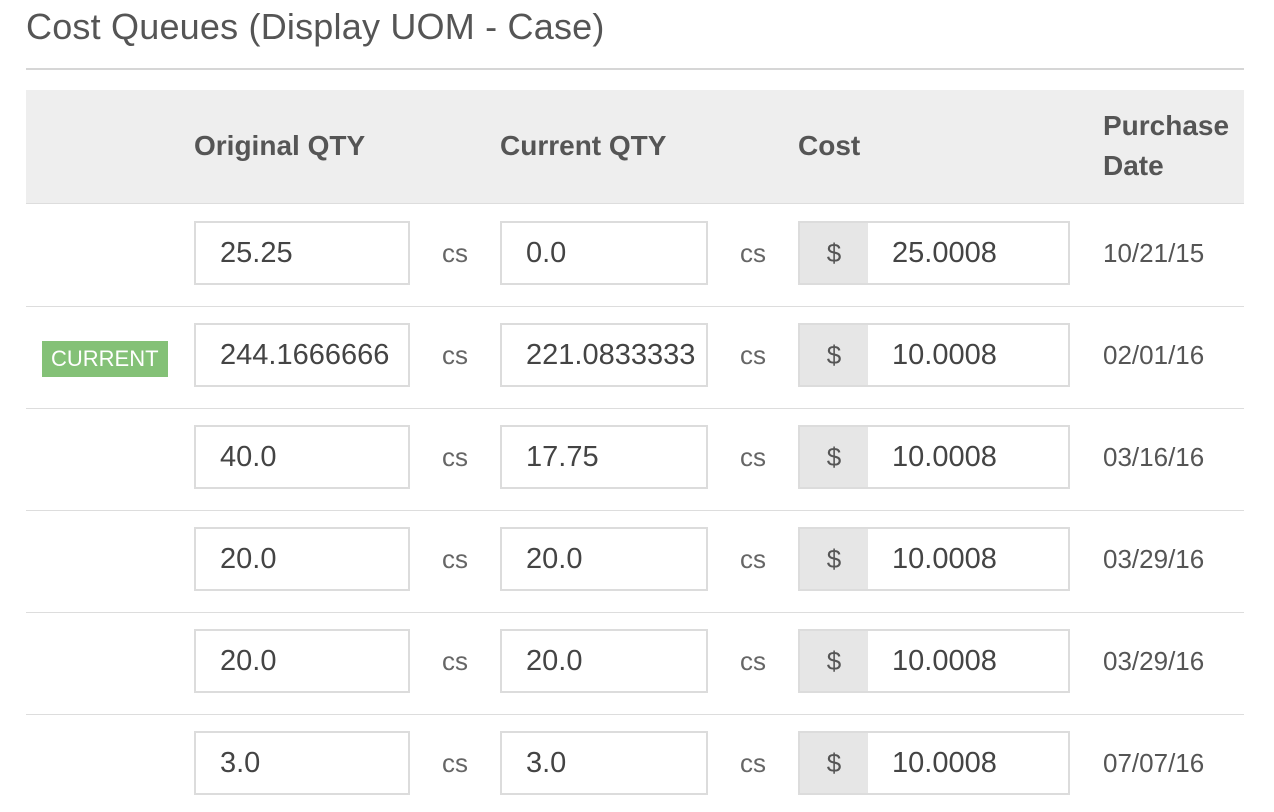 The height and width of the screenshot is (812, 1274). I want to click on current-badge: CURRENT, so click(105, 359).